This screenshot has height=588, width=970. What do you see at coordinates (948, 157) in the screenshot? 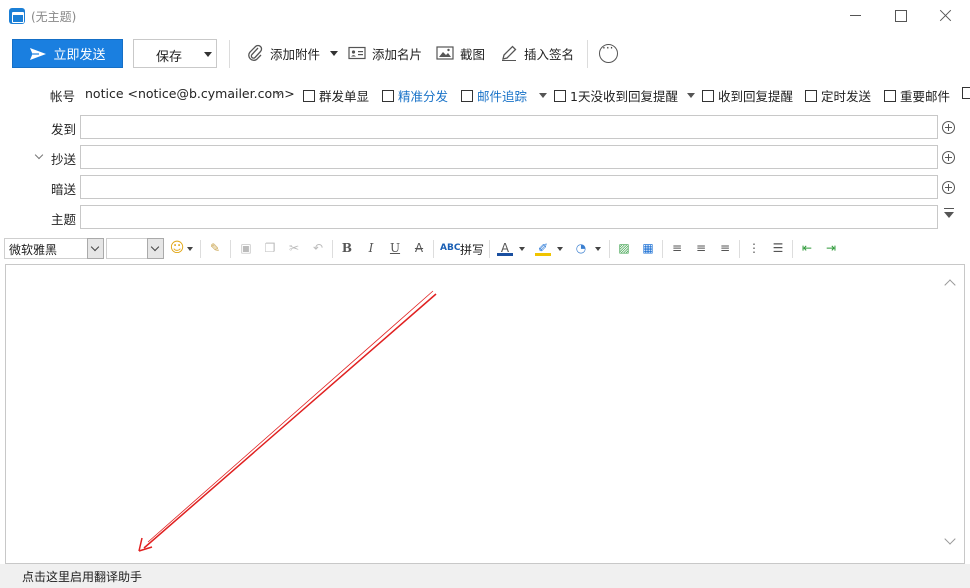
I see `add-cc-icon` at bounding box center [948, 157].